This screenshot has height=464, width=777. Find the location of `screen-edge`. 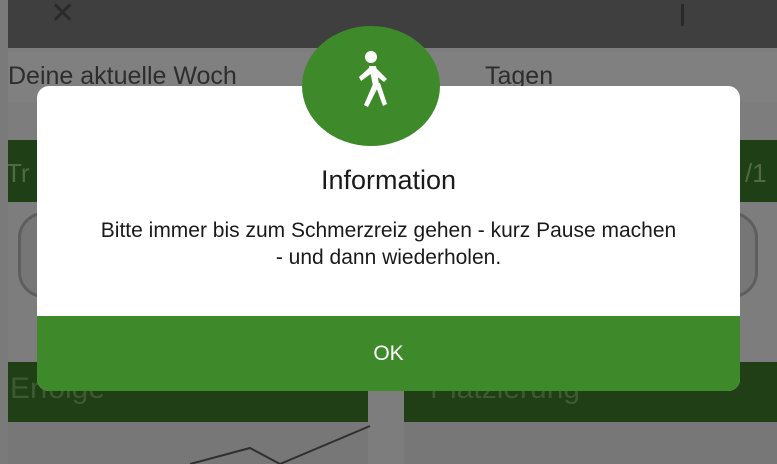

screen-edge is located at coordinates (4, 232).